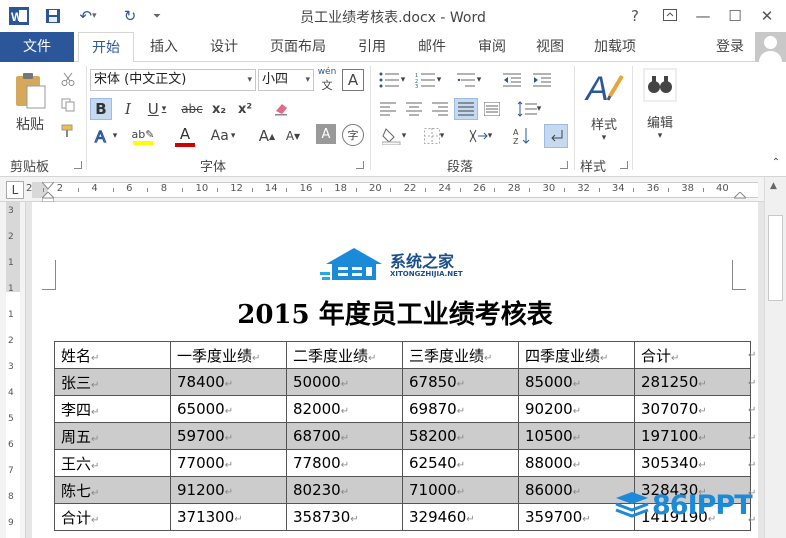  Describe the element at coordinates (692, 436) in the screenshot. I see `table-cell: 197100↵` at that location.